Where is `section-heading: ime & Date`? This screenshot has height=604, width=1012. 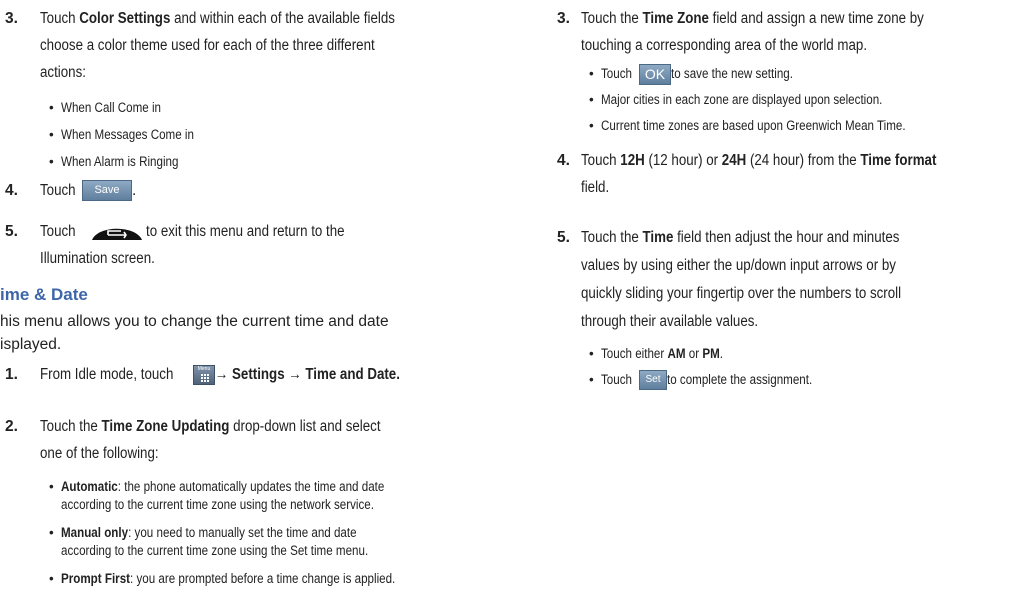
section-heading: ime & Date is located at coordinates (44, 294).